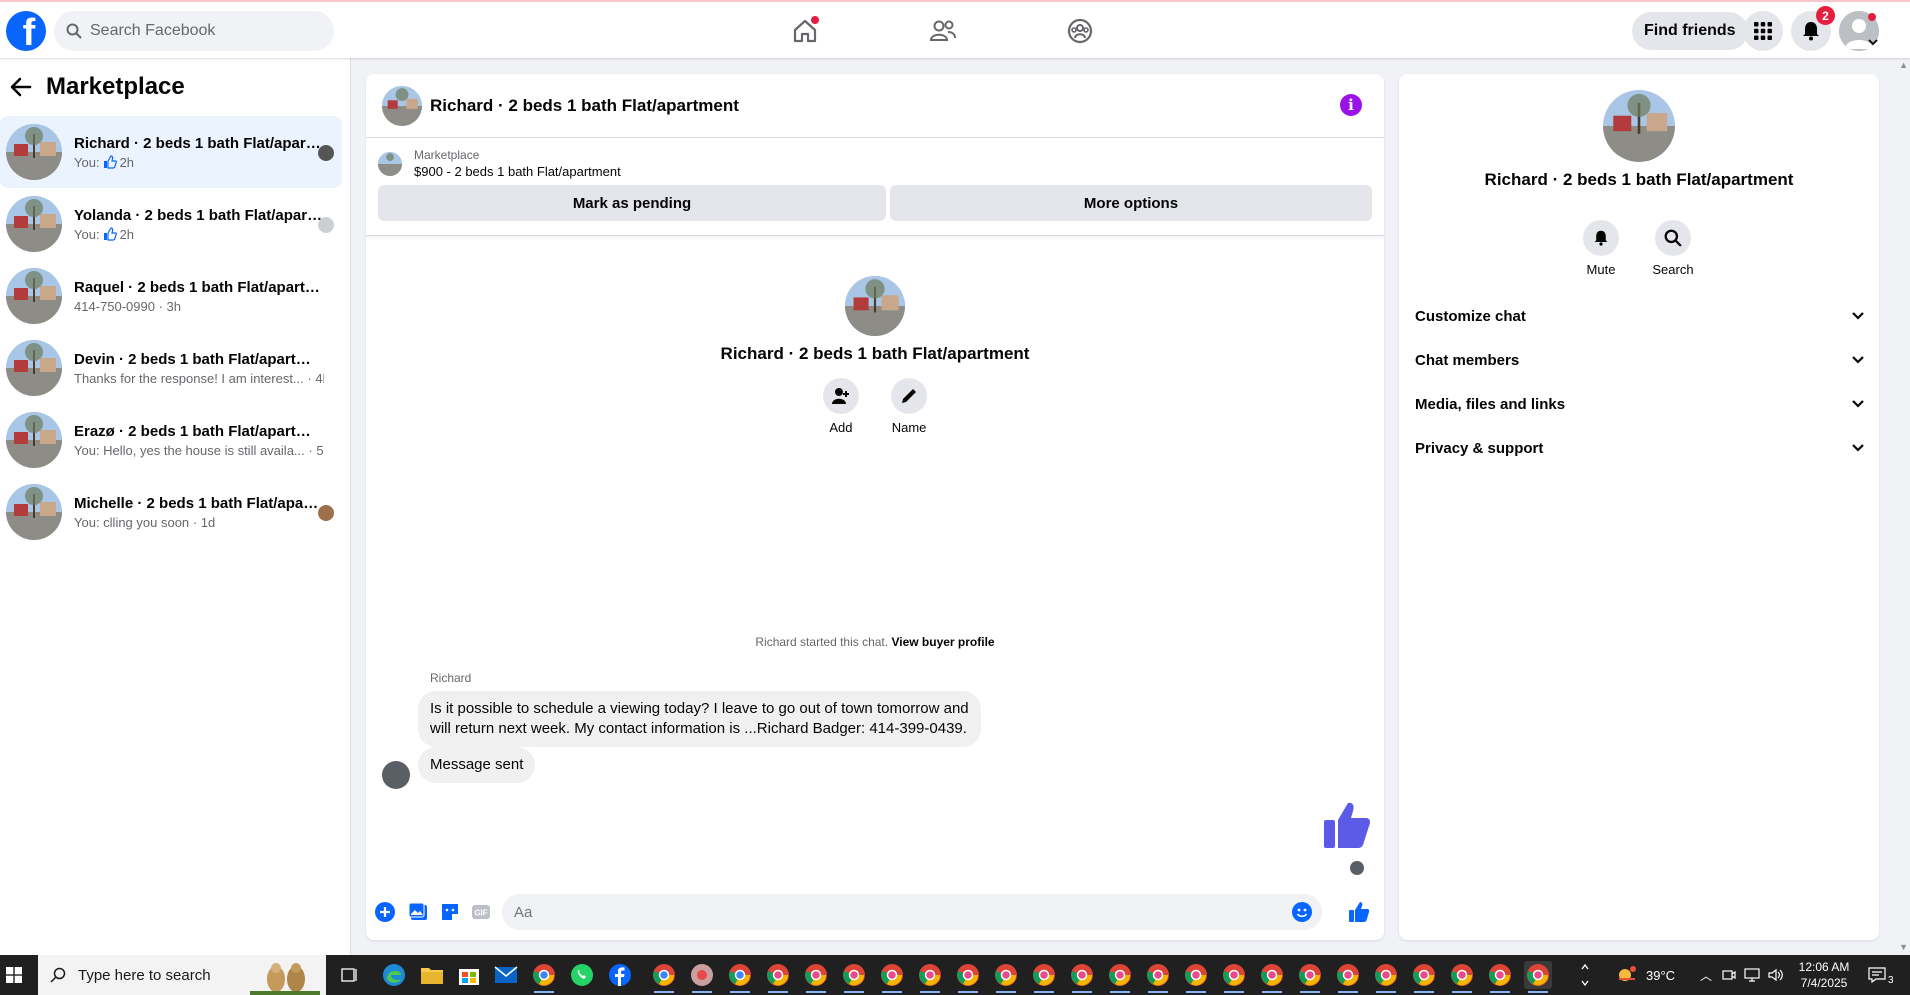 The height and width of the screenshot is (995, 1910). I want to click on windows-start-icon, so click(14, 975).